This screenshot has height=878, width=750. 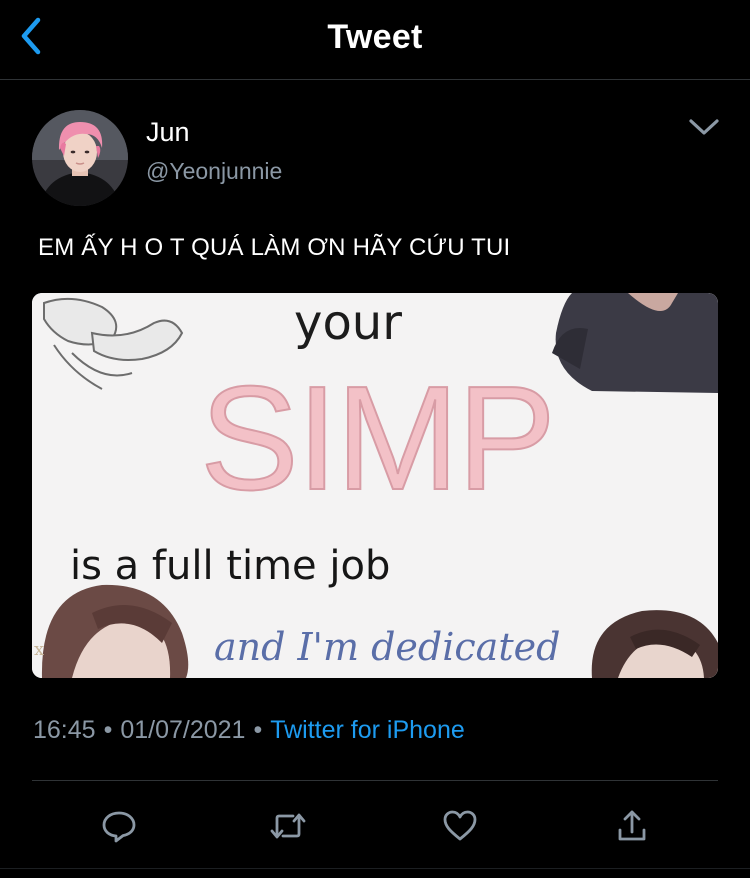 I want to click on reply-button, so click(x=119, y=826).